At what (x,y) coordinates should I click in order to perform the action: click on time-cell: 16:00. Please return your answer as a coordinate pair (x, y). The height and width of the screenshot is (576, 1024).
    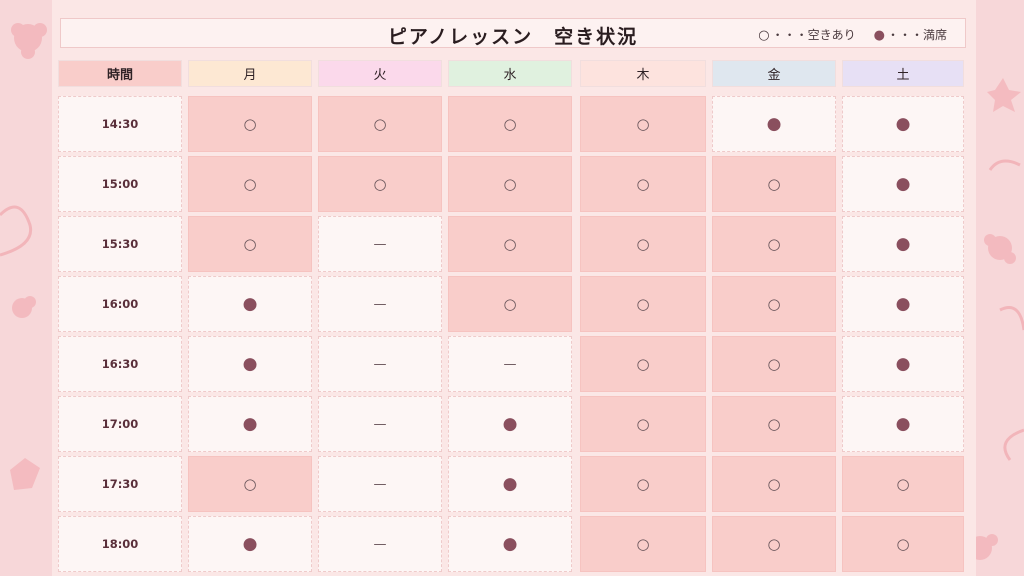
    Looking at the image, I should click on (120, 304).